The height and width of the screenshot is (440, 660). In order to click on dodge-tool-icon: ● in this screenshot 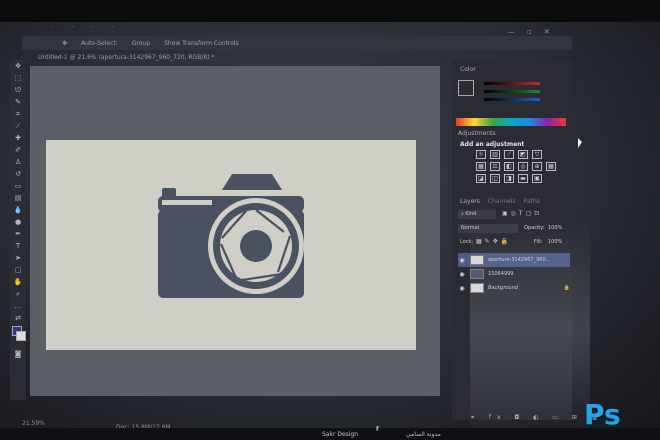, I will do `click(18, 222)`.